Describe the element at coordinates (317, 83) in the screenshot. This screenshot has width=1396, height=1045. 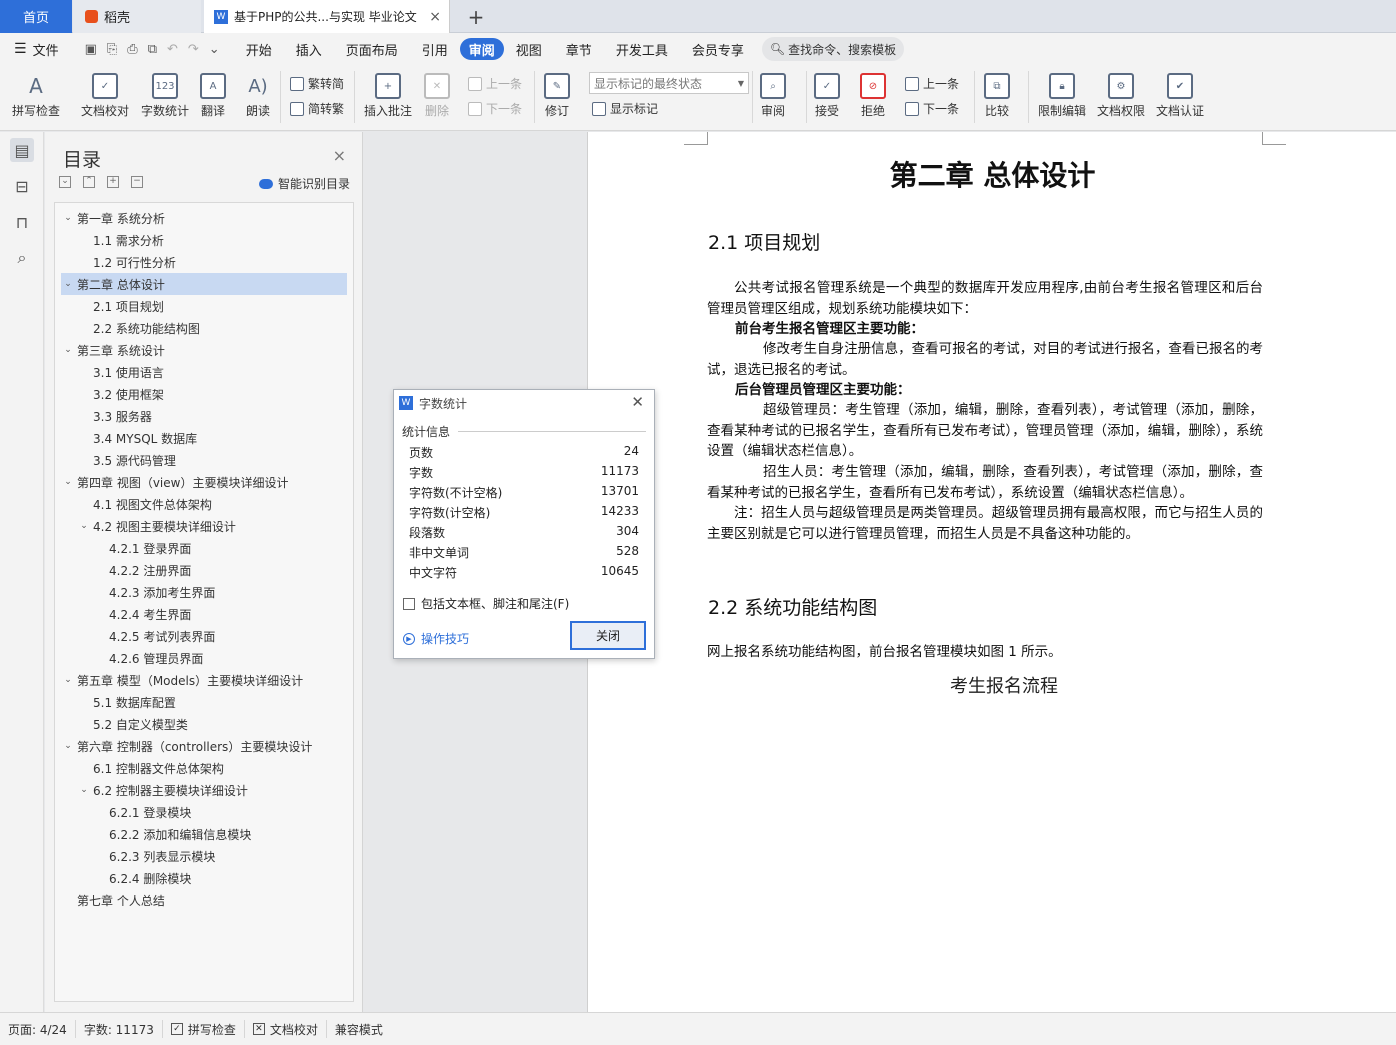
I see `to-traditional-button: 繁转简` at that location.